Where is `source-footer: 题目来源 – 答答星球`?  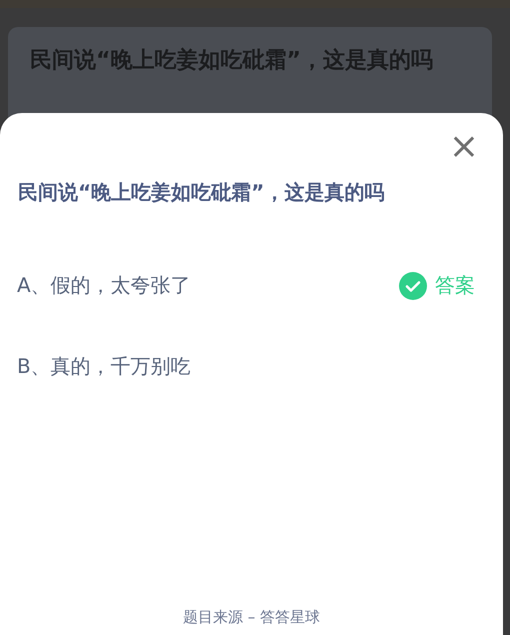 source-footer: 题目来源 – 答答星球 is located at coordinates (251, 621).